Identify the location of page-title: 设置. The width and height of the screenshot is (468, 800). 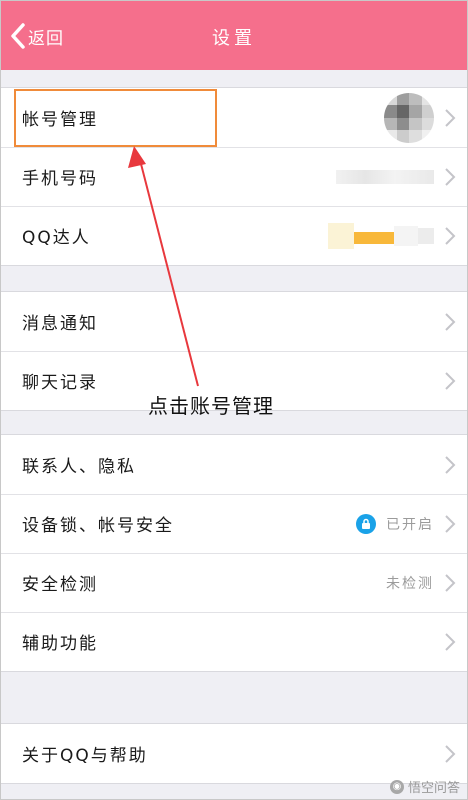
(234, 38).